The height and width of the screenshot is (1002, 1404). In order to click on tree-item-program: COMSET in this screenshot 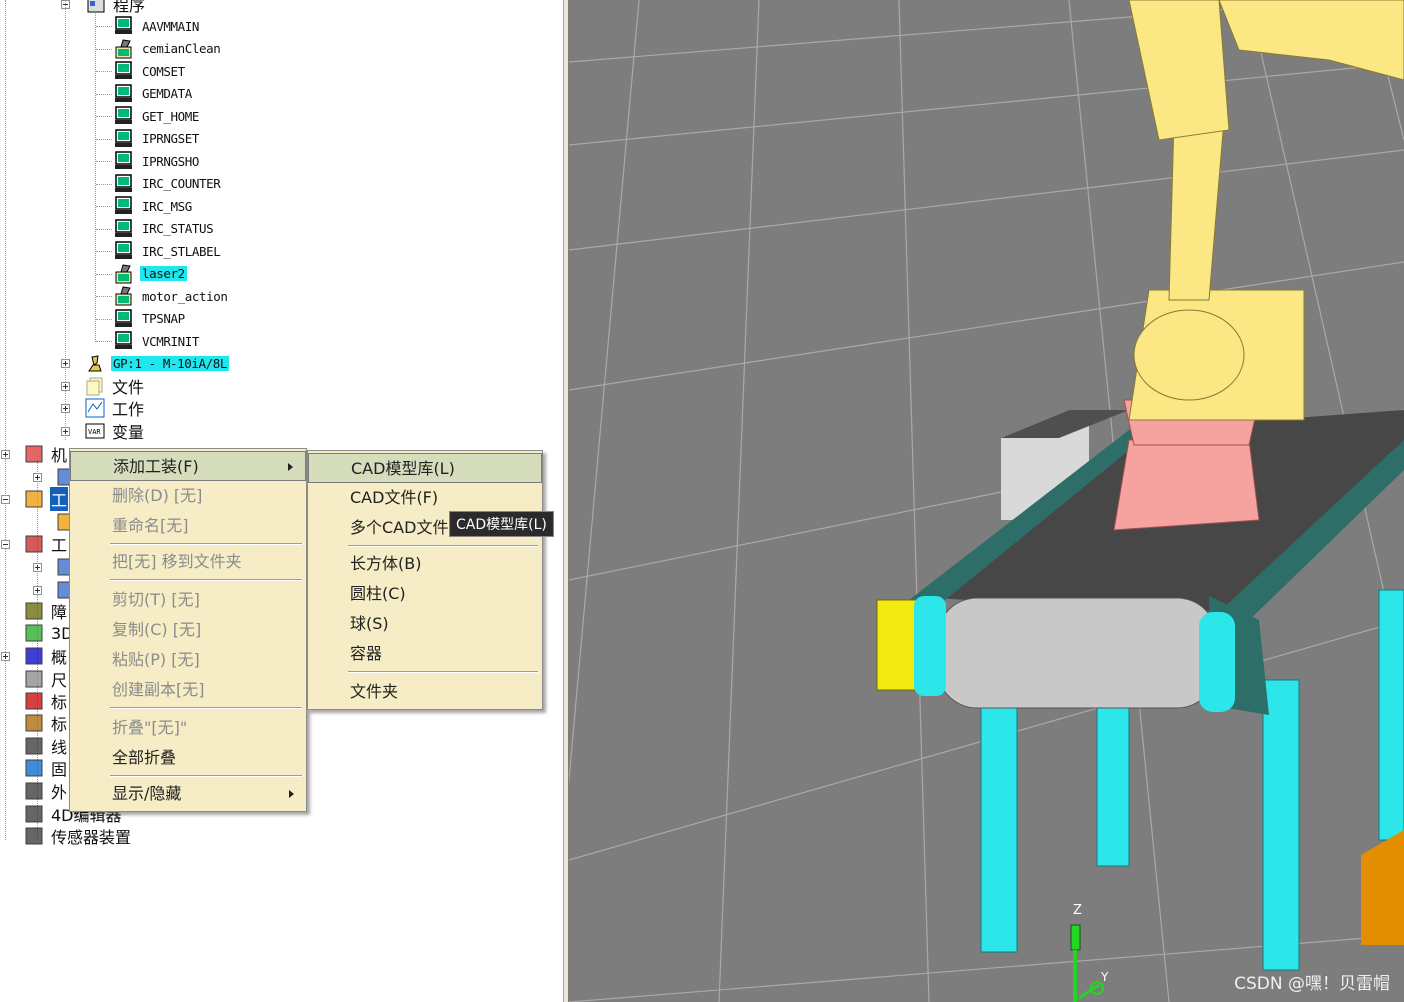, I will do `click(150, 71)`.